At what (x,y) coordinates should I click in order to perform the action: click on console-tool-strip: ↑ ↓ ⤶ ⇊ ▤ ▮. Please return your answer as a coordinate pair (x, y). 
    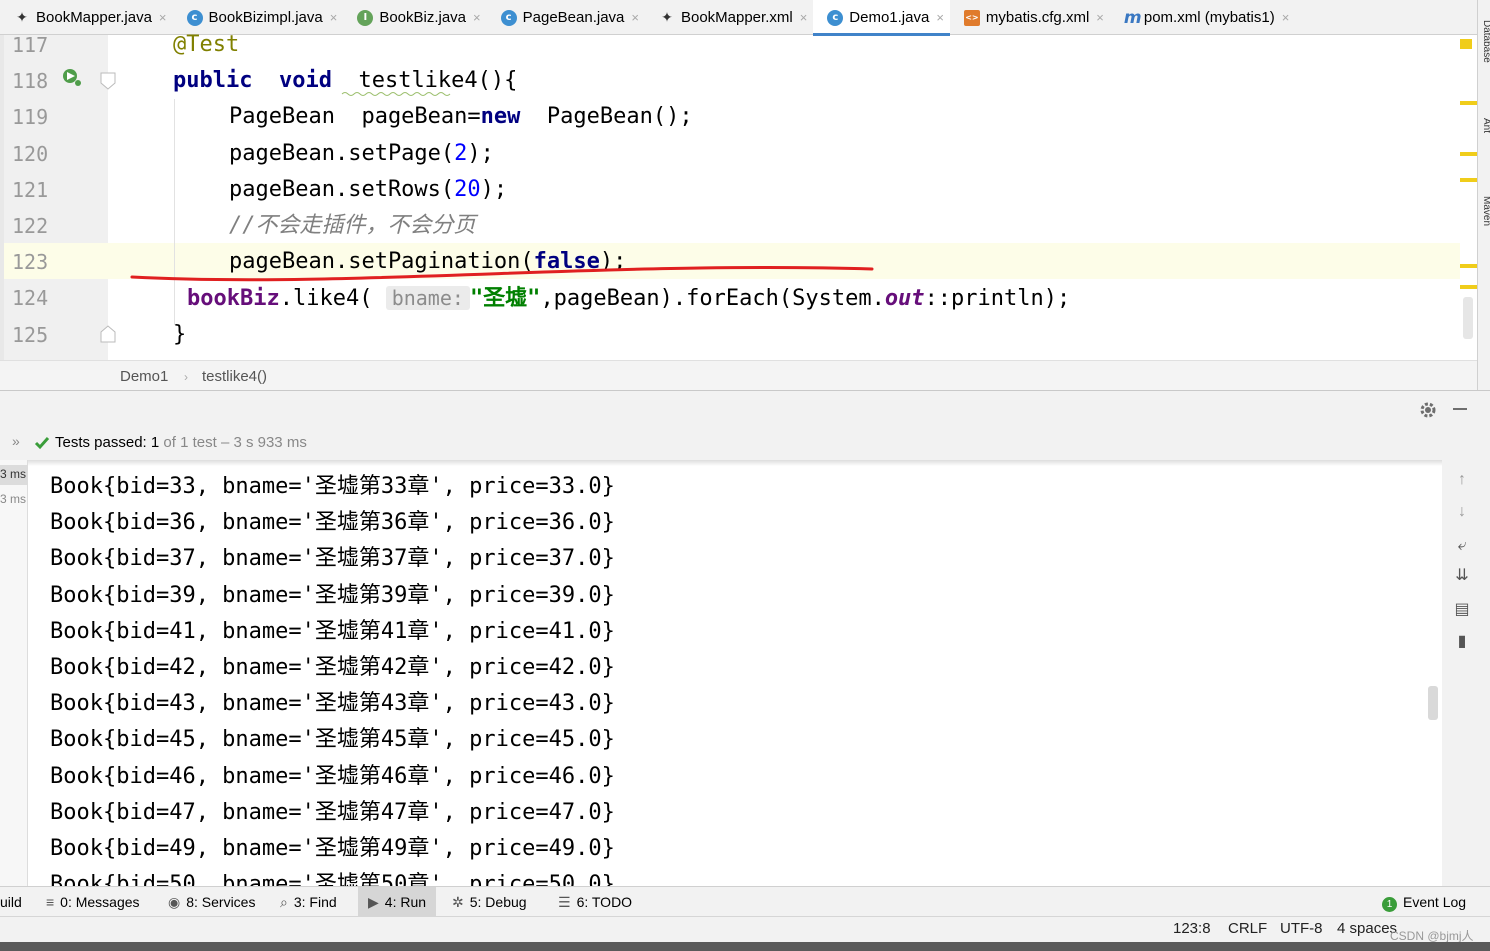
    Looking at the image, I should click on (1466, 673).